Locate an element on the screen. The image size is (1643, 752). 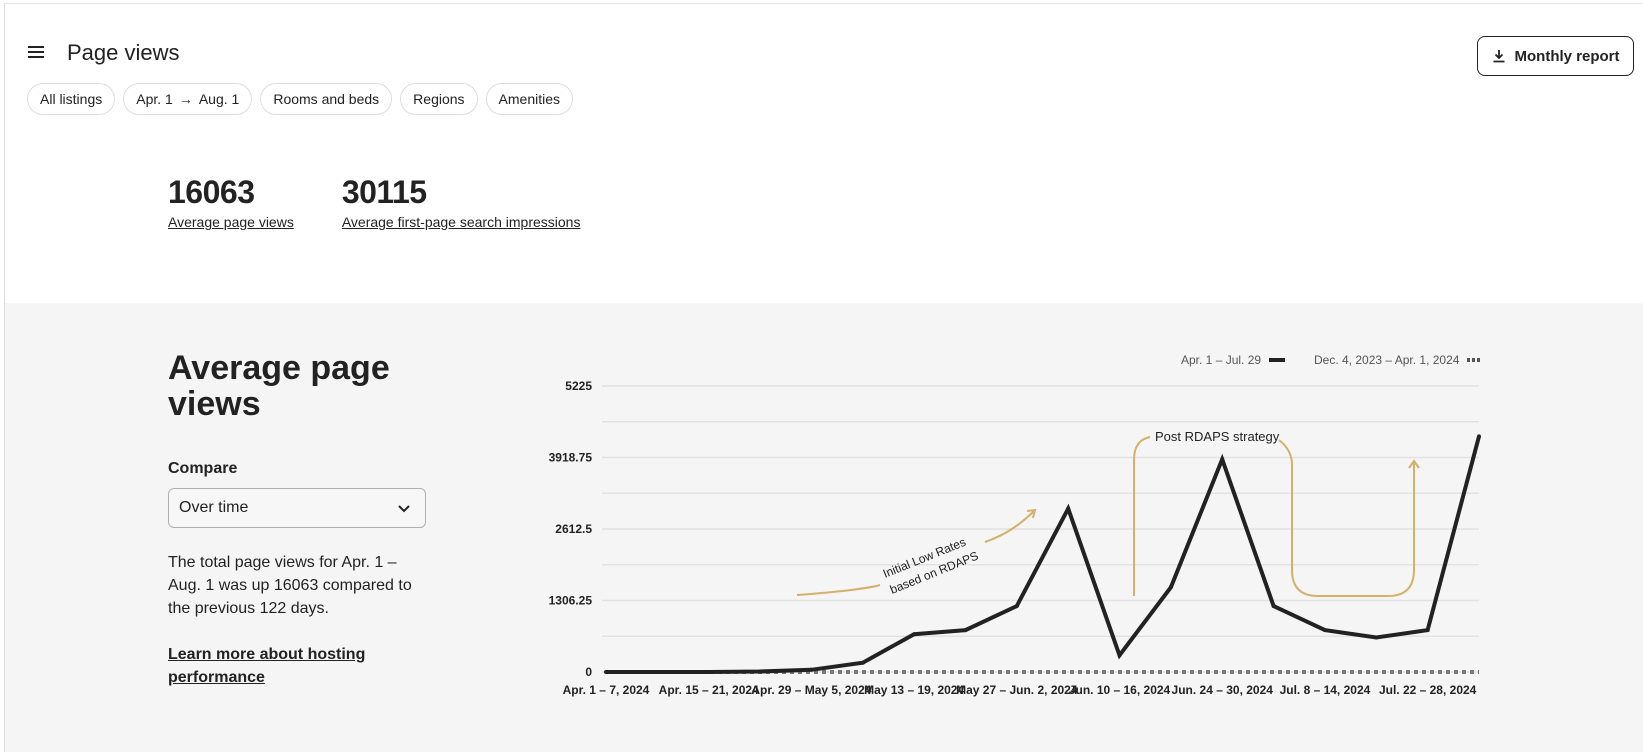
stat-link-average-page-views: Average page views is located at coordinates (231, 222).